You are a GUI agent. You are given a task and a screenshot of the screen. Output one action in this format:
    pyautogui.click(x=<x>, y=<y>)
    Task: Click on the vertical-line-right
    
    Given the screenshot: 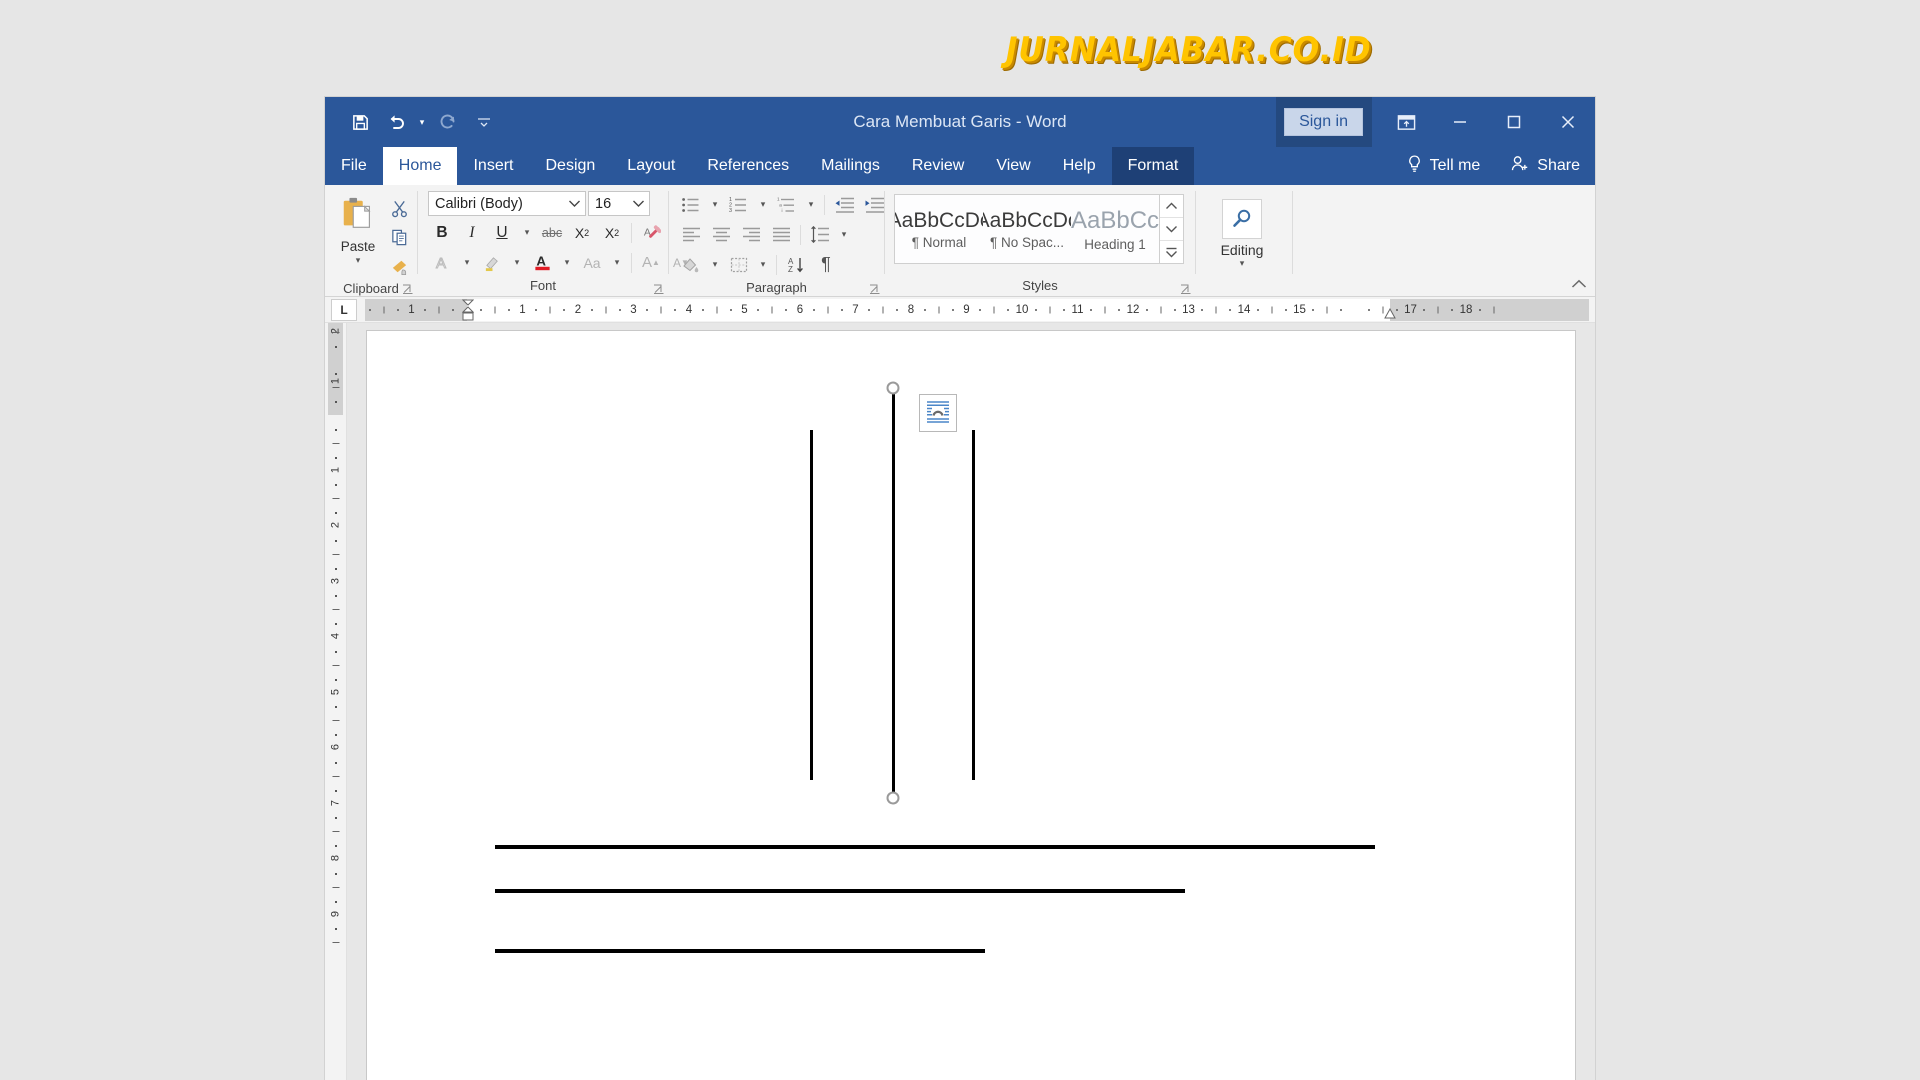 What is the action you would take?
    pyautogui.click(x=973, y=605)
    